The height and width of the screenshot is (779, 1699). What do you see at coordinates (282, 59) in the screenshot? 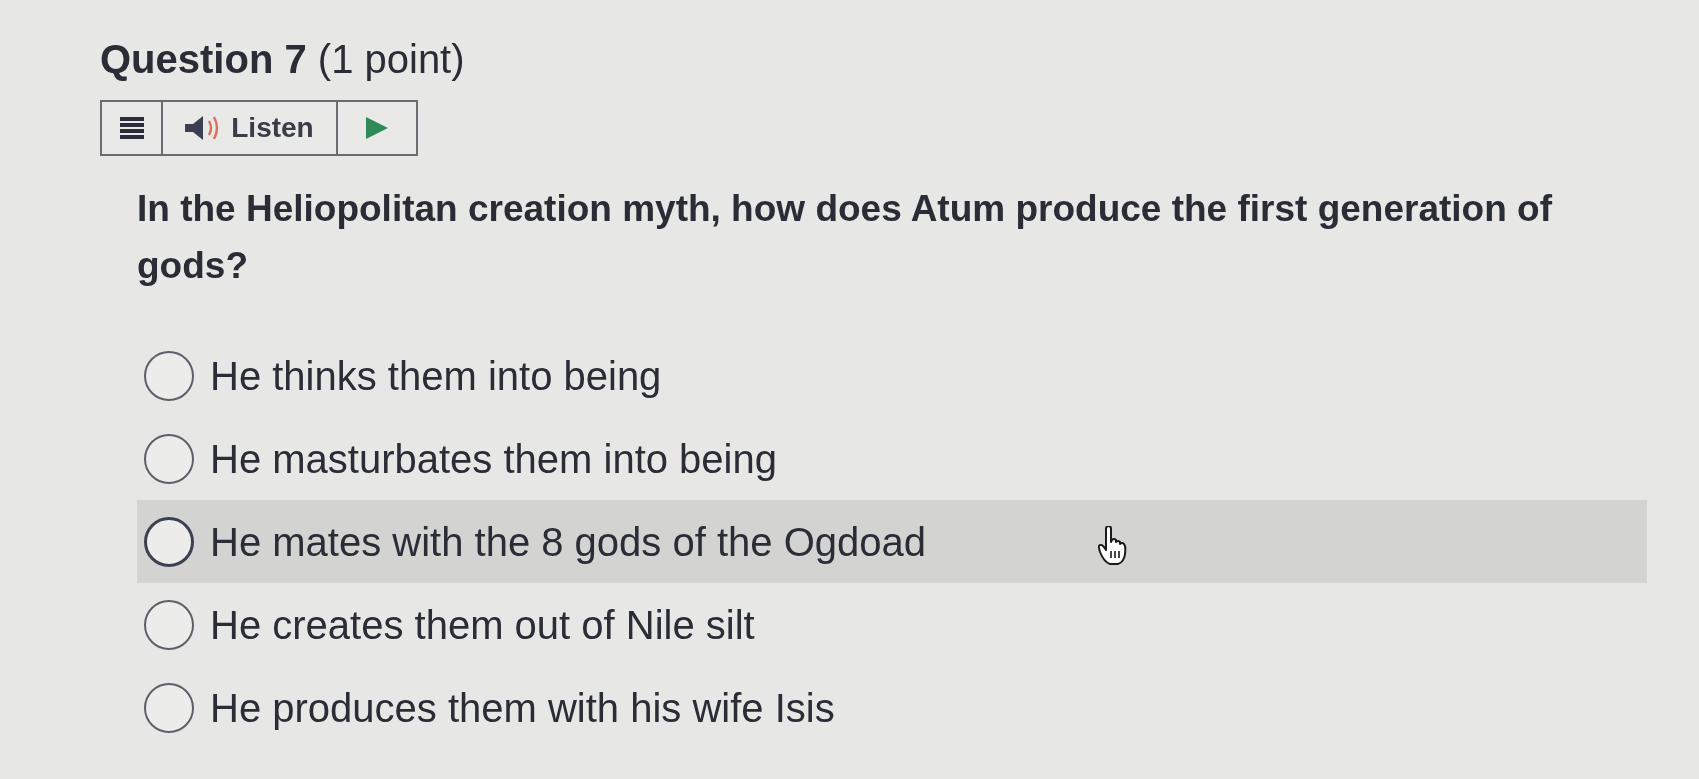
I see `question-heading: Question 7 (1 point)` at bounding box center [282, 59].